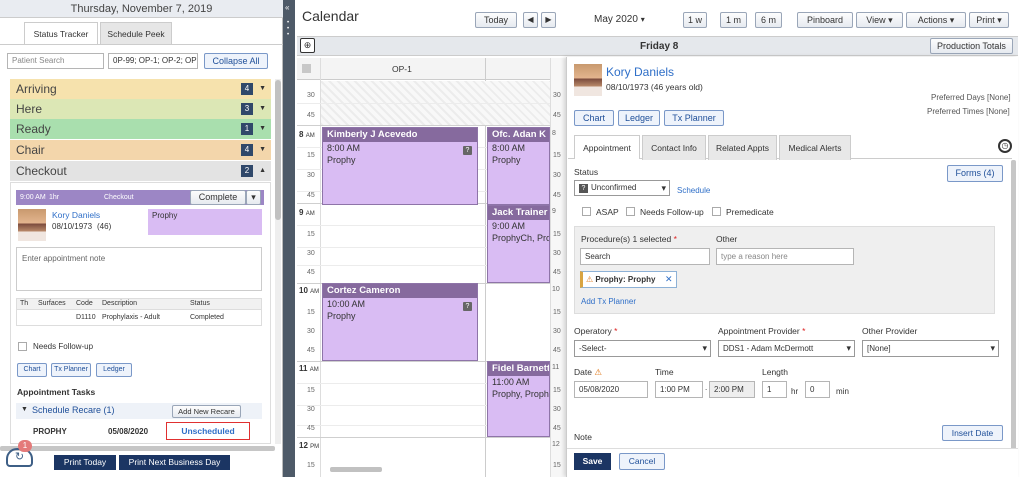 The width and height of the screenshot is (1024, 477). Describe the element at coordinates (400, 166) in the screenshot. I see `appointment-block: Kimberly J Acevedo 8:00 AM Prophy ?` at that location.